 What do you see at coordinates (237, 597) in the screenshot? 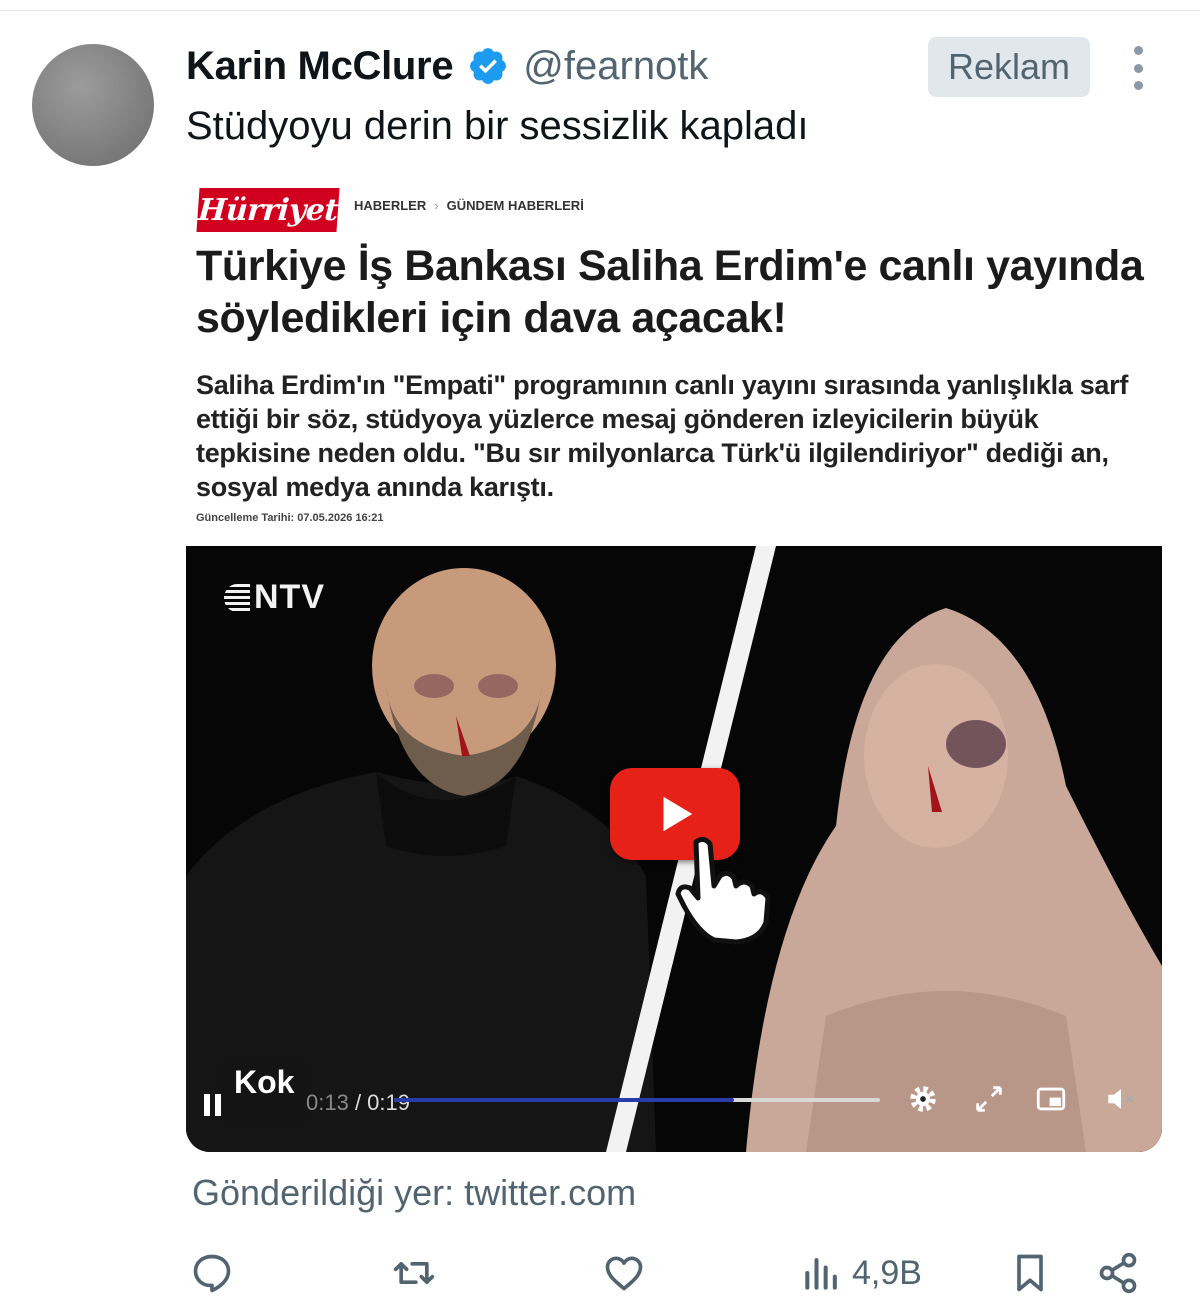
I see `ntv-stripes-icon` at bounding box center [237, 597].